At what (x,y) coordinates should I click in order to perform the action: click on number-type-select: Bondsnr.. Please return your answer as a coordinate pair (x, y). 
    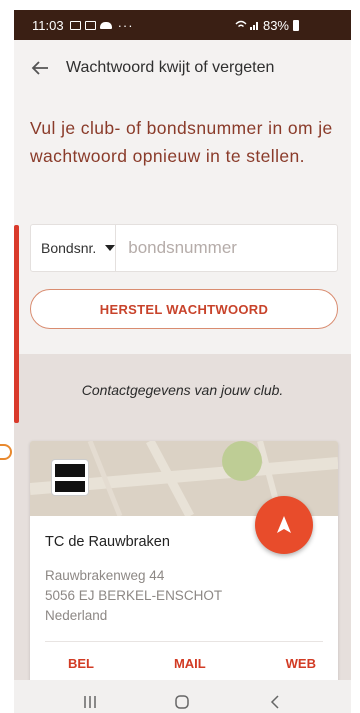
    Looking at the image, I should click on (74, 248).